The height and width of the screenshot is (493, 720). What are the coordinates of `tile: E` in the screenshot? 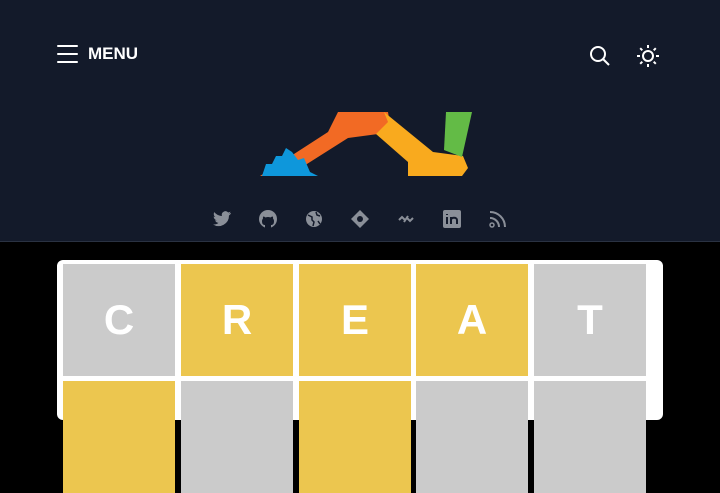 It's located at (355, 320).